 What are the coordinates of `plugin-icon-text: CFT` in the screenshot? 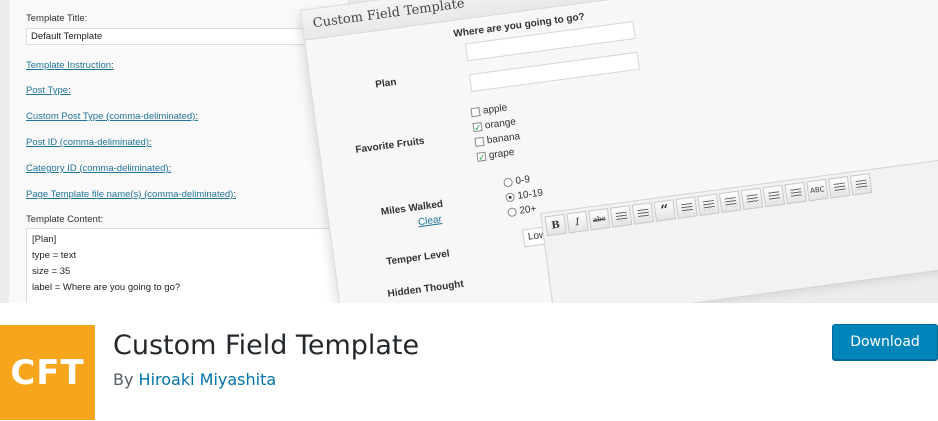 It's located at (47, 372).